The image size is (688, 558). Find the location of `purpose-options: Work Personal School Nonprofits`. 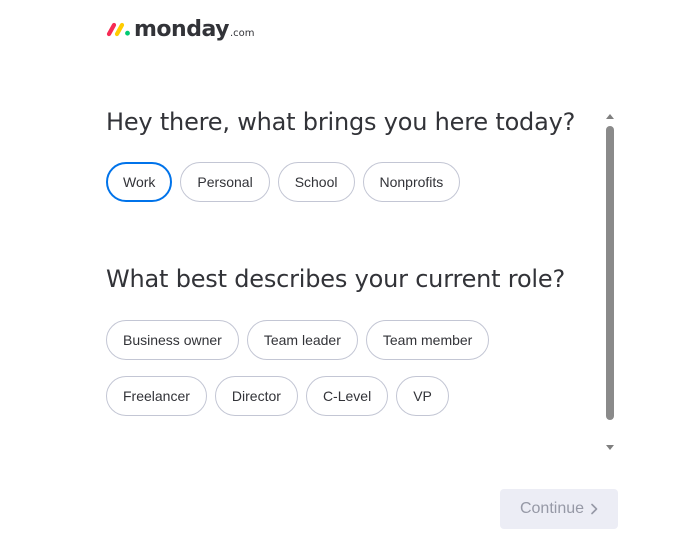

purpose-options: Work Personal School Nonprofits is located at coordinates (352, 182).